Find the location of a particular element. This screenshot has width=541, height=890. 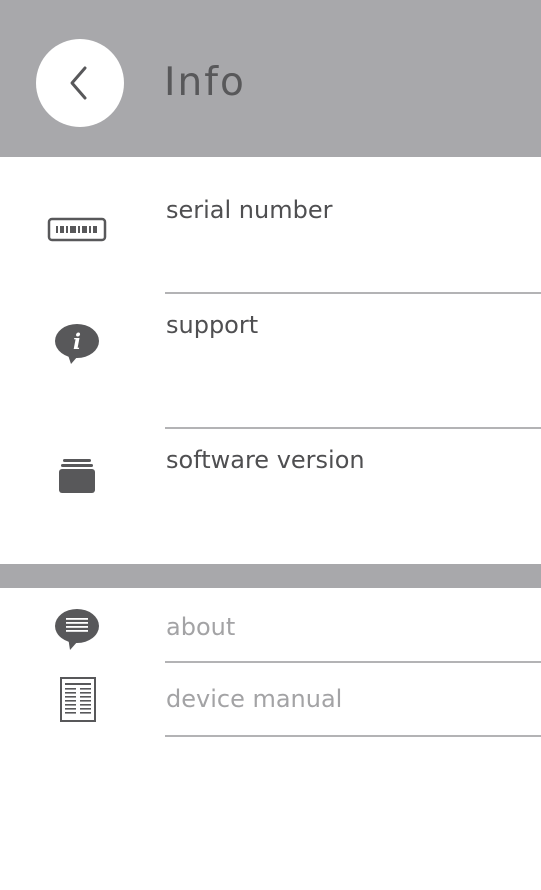

chevron-left-icon is located at coordinates (78, 83).